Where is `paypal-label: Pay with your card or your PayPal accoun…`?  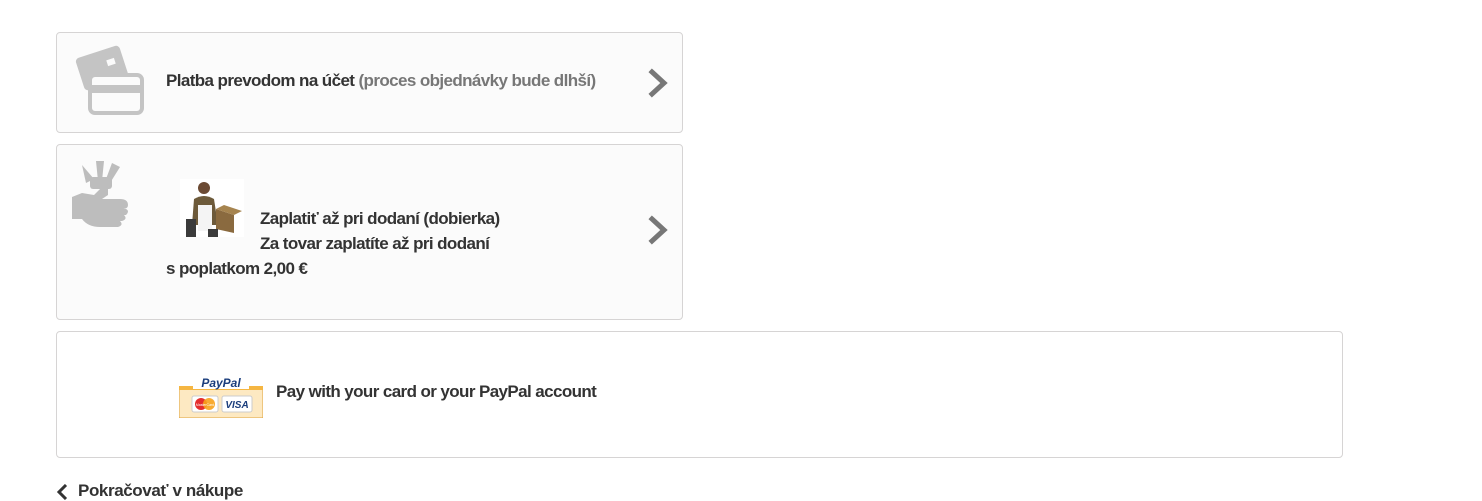 paypal-label: Pay with your card or your PayPal accoun… is located at coordinates (436, 391).